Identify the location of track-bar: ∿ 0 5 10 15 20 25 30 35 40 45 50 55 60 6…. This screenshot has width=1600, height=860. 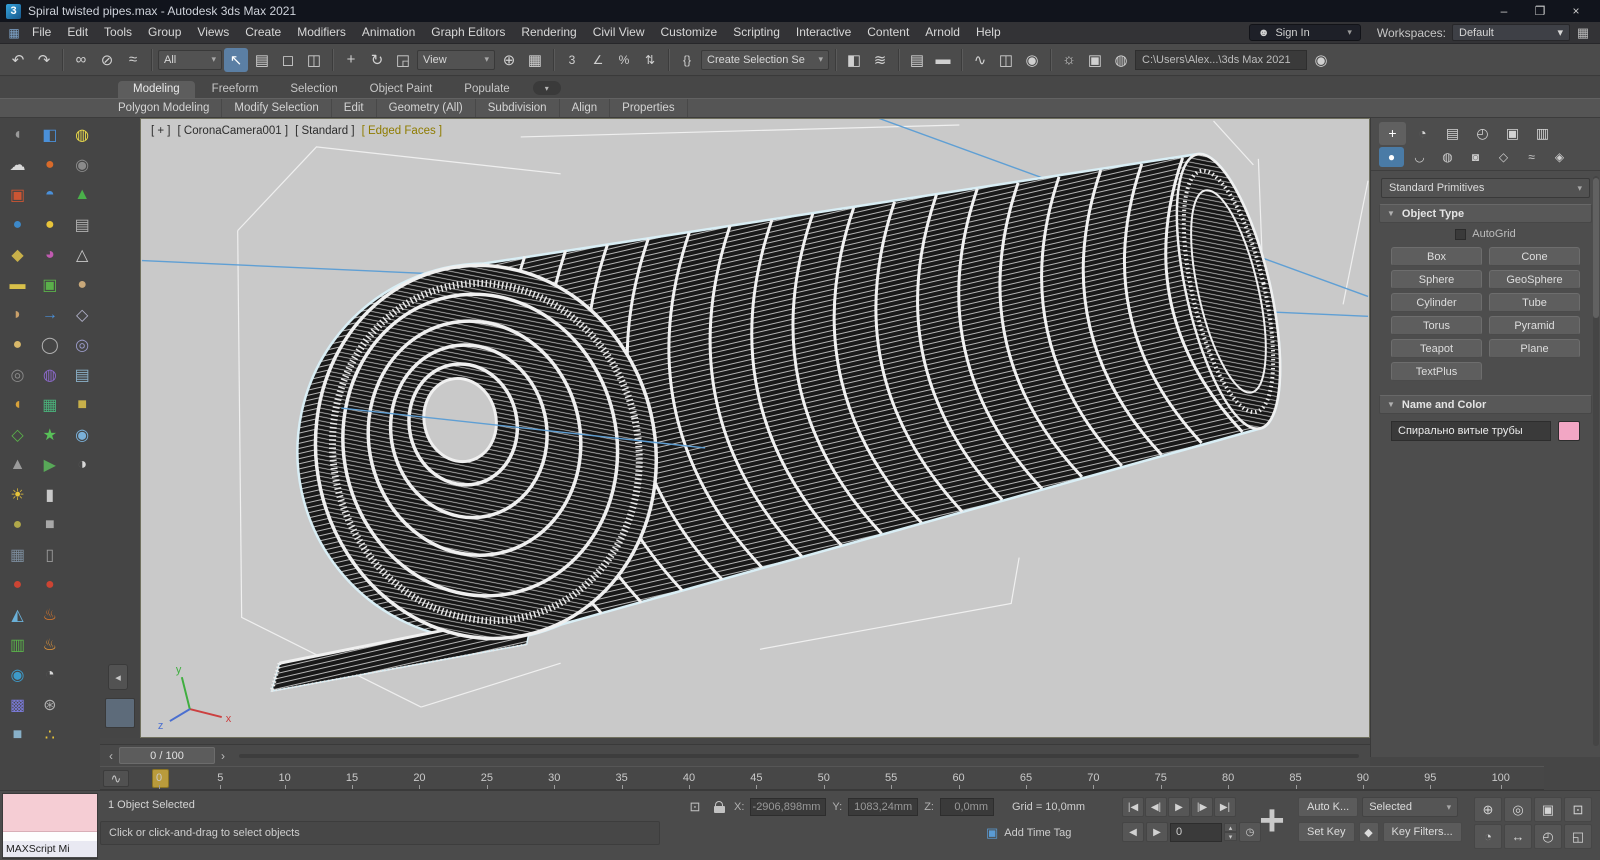
(822, 778).